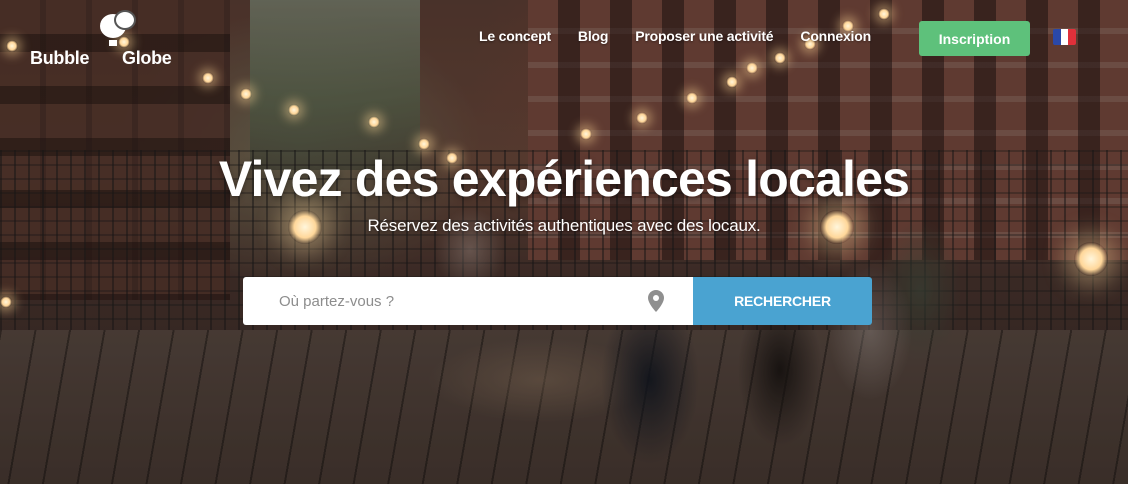  I want to click on brand-name-part1: Bubble, so click(60, 58).